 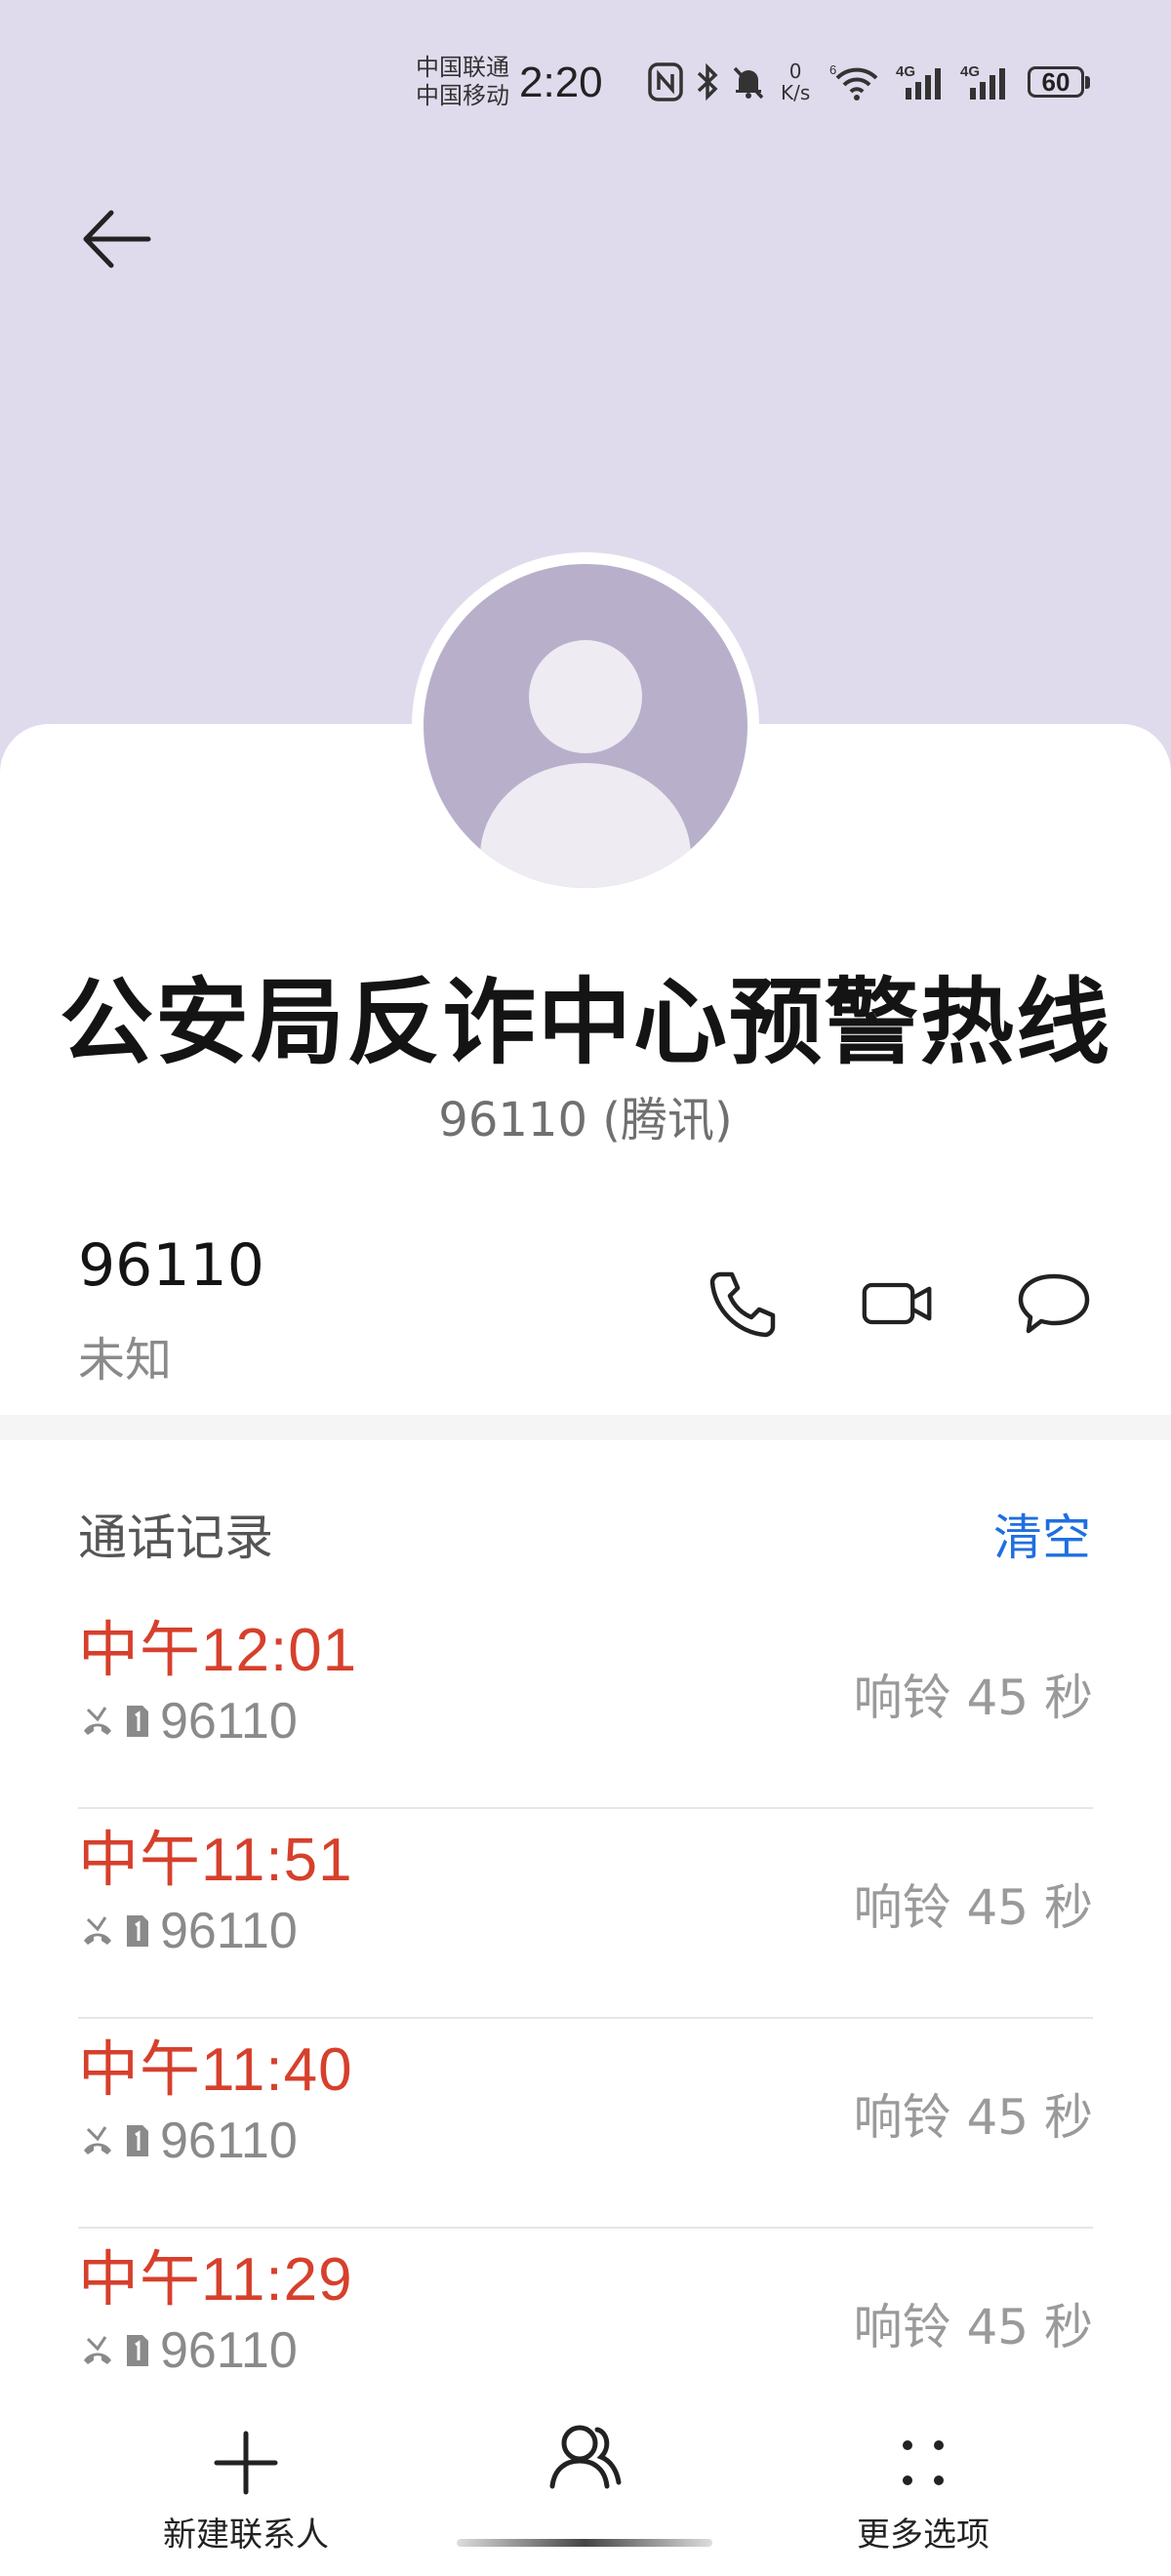 I want to click on call-time: 中午12:01, so click(x=218, y=1650).